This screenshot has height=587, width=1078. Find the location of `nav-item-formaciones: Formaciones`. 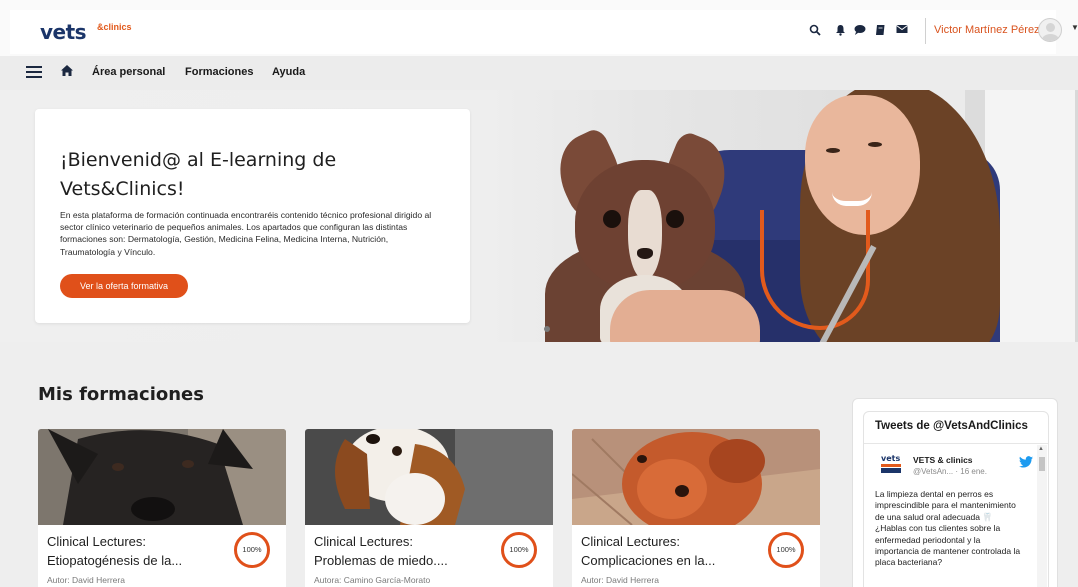

nav-item-formaciones: Formaciones is located at coordinates (219, 72).